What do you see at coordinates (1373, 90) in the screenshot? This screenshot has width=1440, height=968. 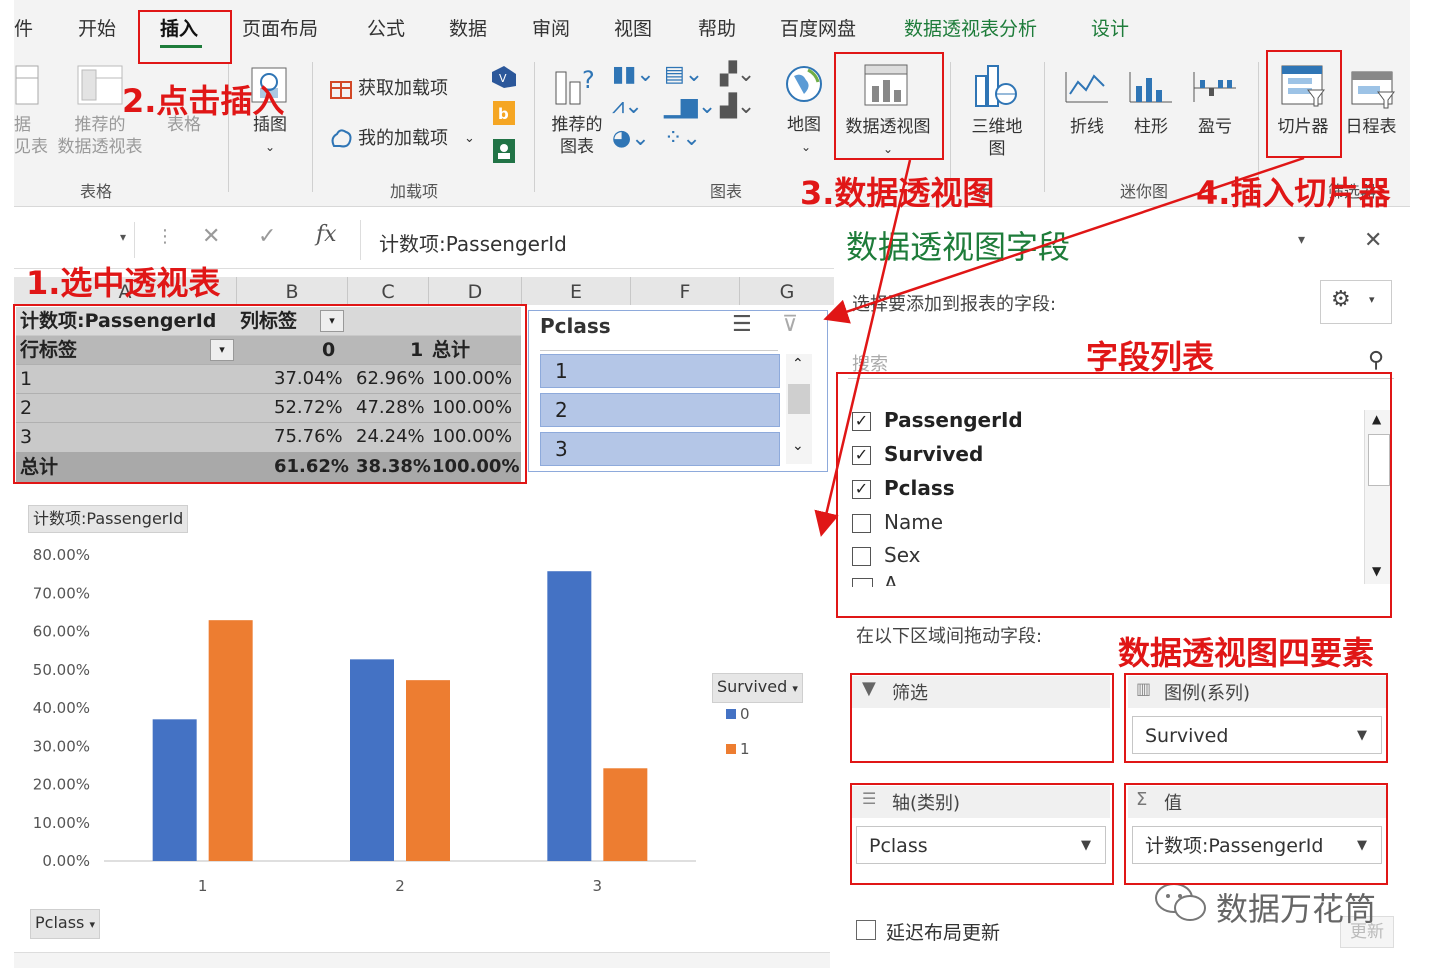 I see `timeline-icon` at bounding box center [1373, 90].